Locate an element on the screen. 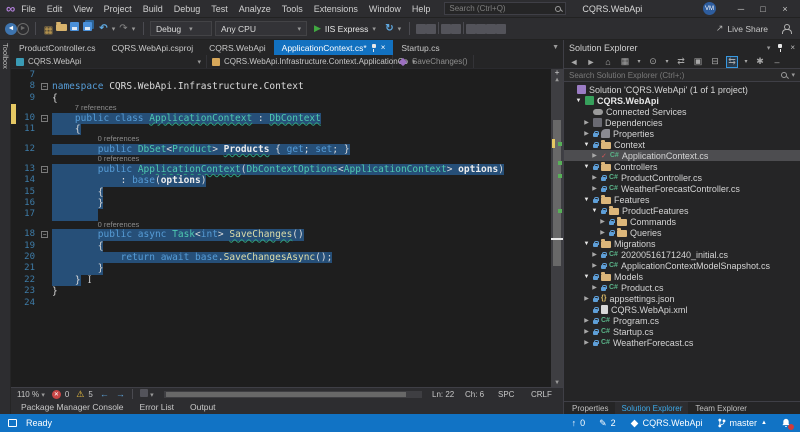 The height and width of the screenshot is (432, 800). home-icon: ⌂ is located at coordinates (608, 62).